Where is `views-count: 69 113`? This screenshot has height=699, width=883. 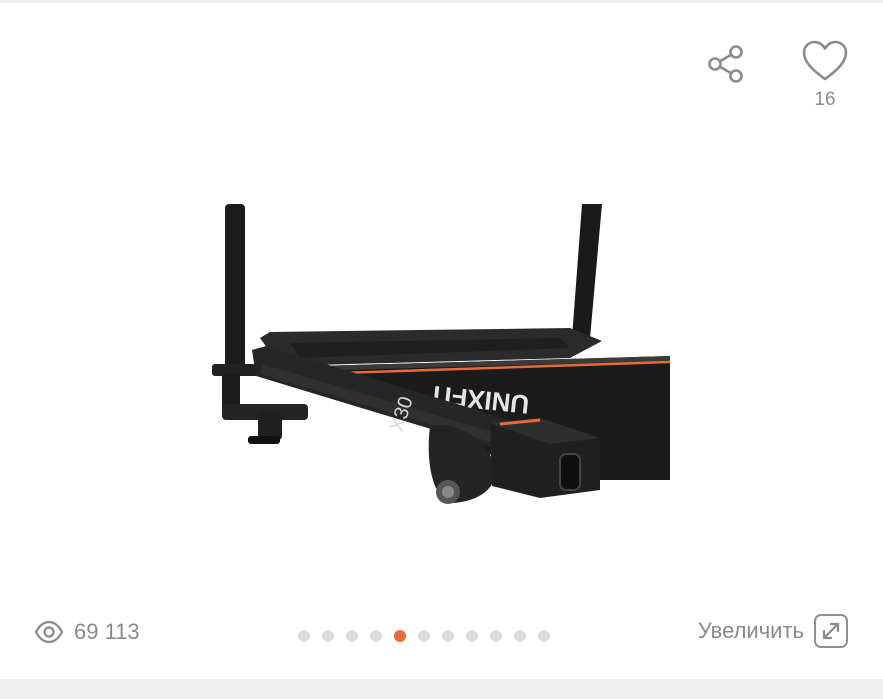
views-count: 69 113 is located at coordinates (107, 631).